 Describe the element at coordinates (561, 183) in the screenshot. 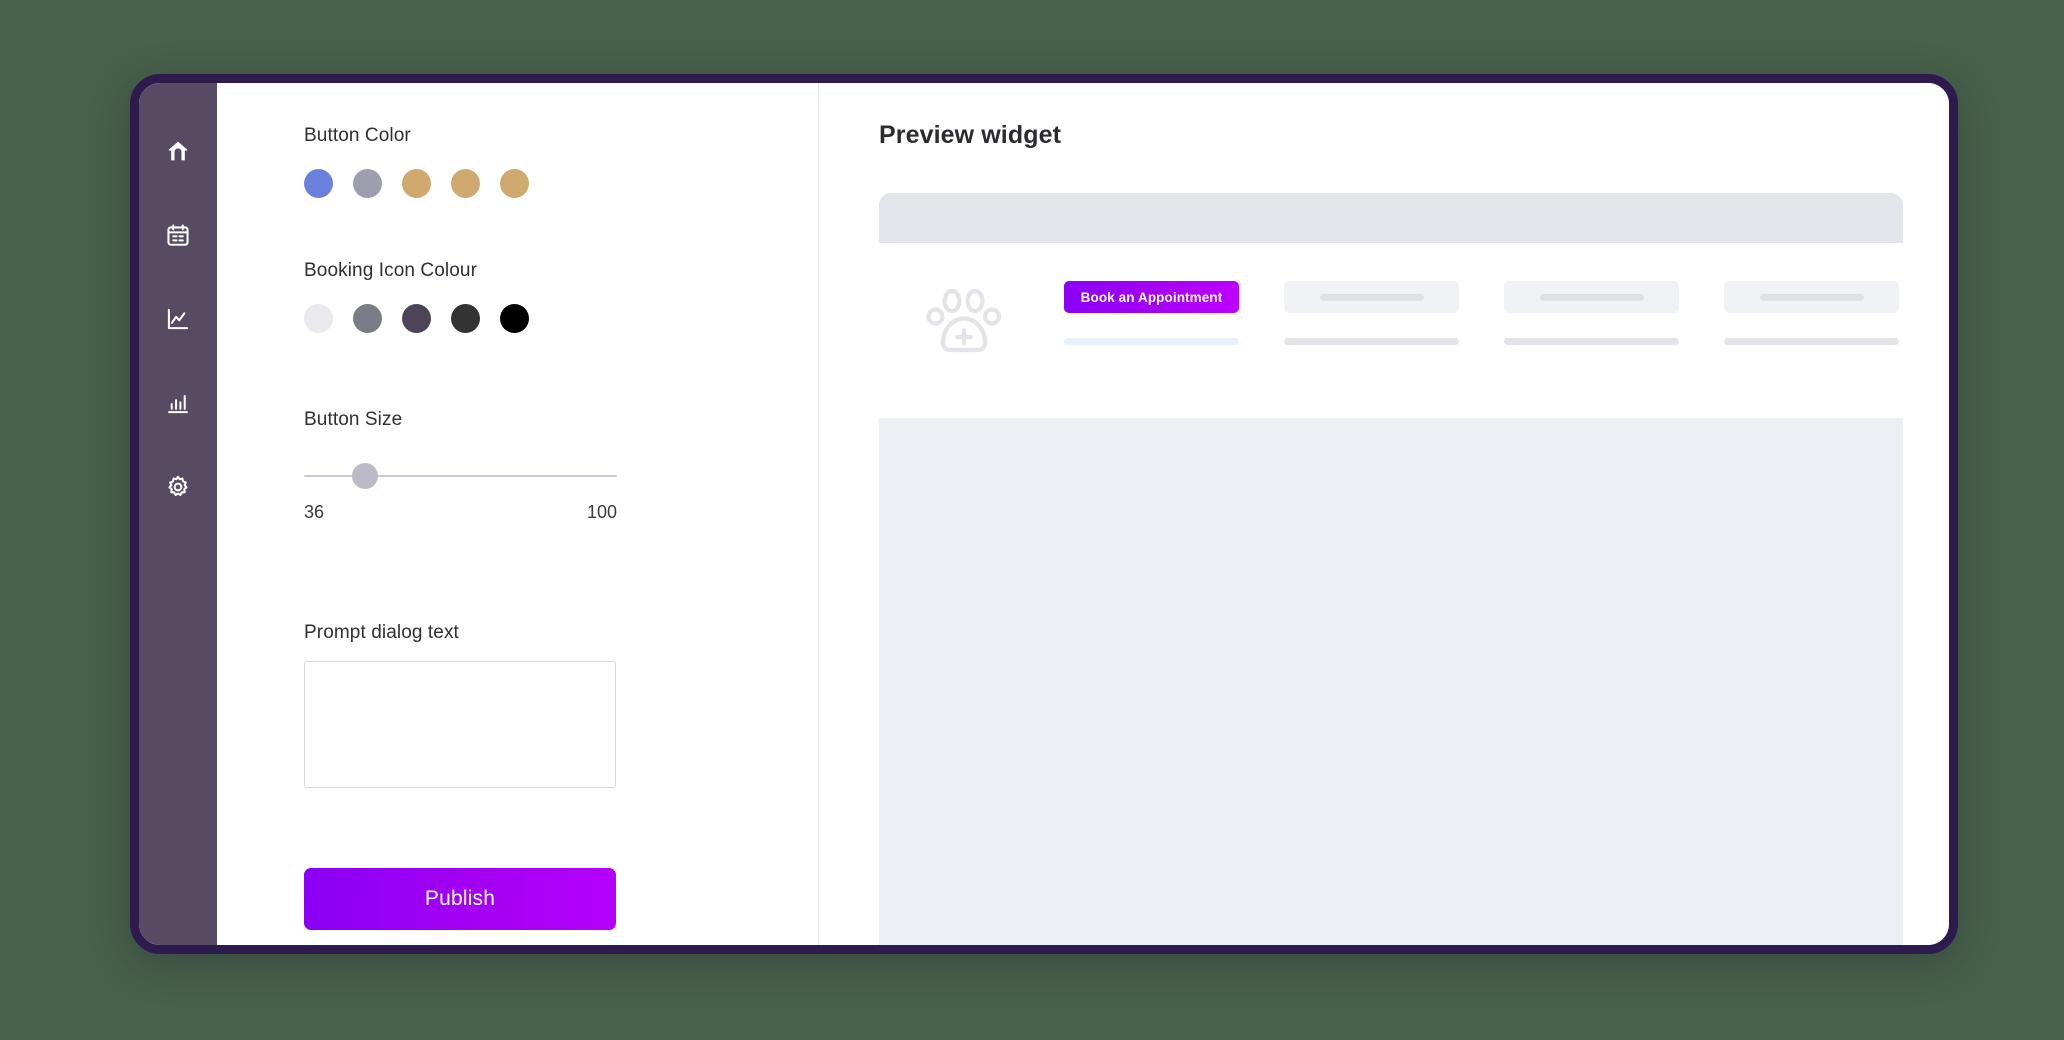

I see `button-color-swatches` at that location.